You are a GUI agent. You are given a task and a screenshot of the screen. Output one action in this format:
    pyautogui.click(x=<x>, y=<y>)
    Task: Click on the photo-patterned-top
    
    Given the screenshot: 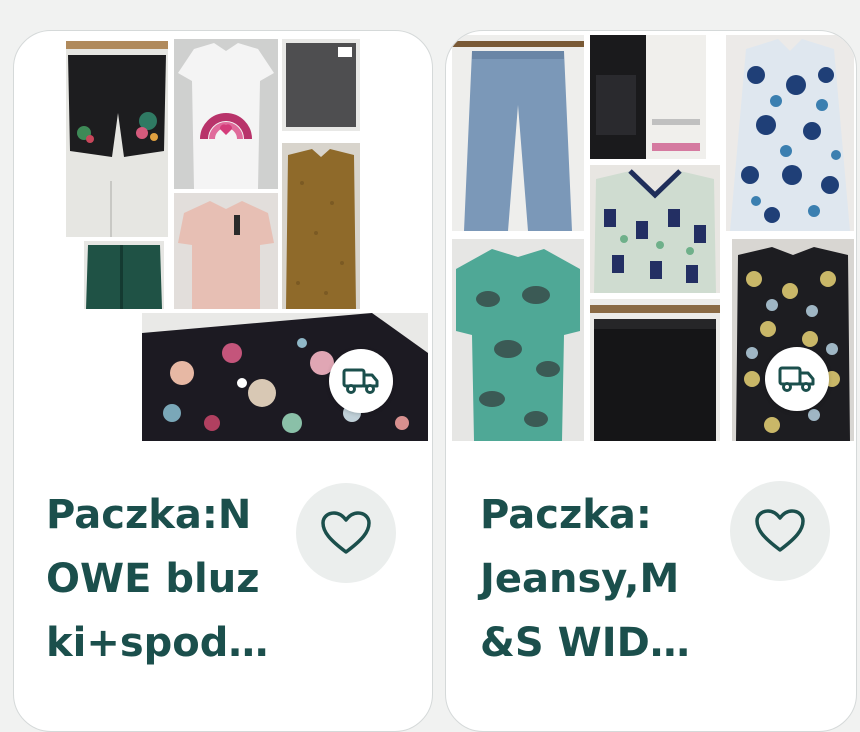 What is the action you would take?
    pyautogui.click(x=655, y=229)
    